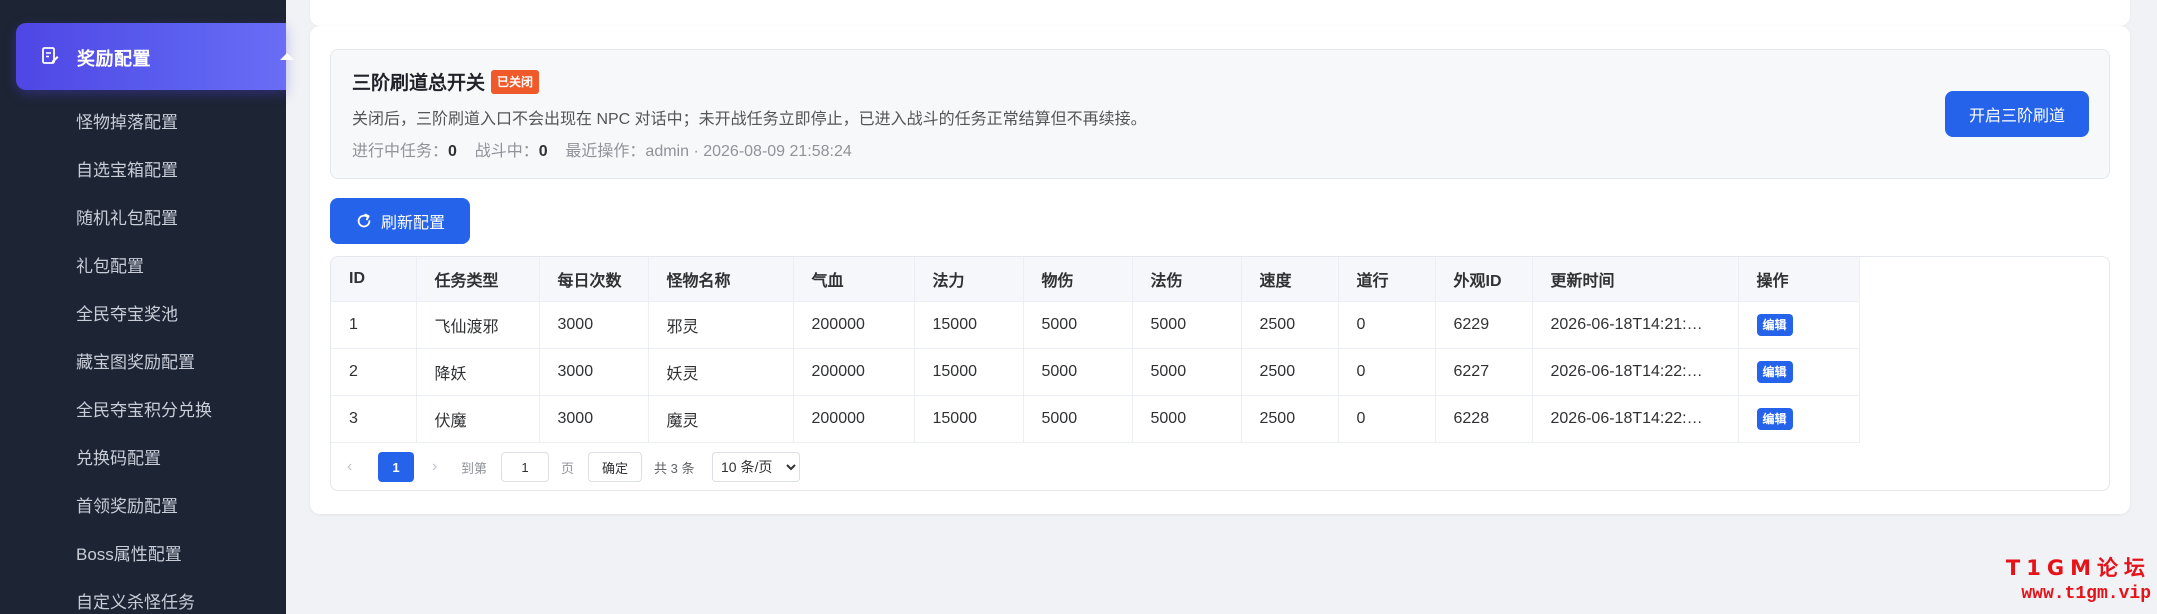  What do you see at coordinates (127, 504) in the screenshot?
I see `sidebar-item-boss-reward: 首领奖励配置` at bounding box center [127, 504].